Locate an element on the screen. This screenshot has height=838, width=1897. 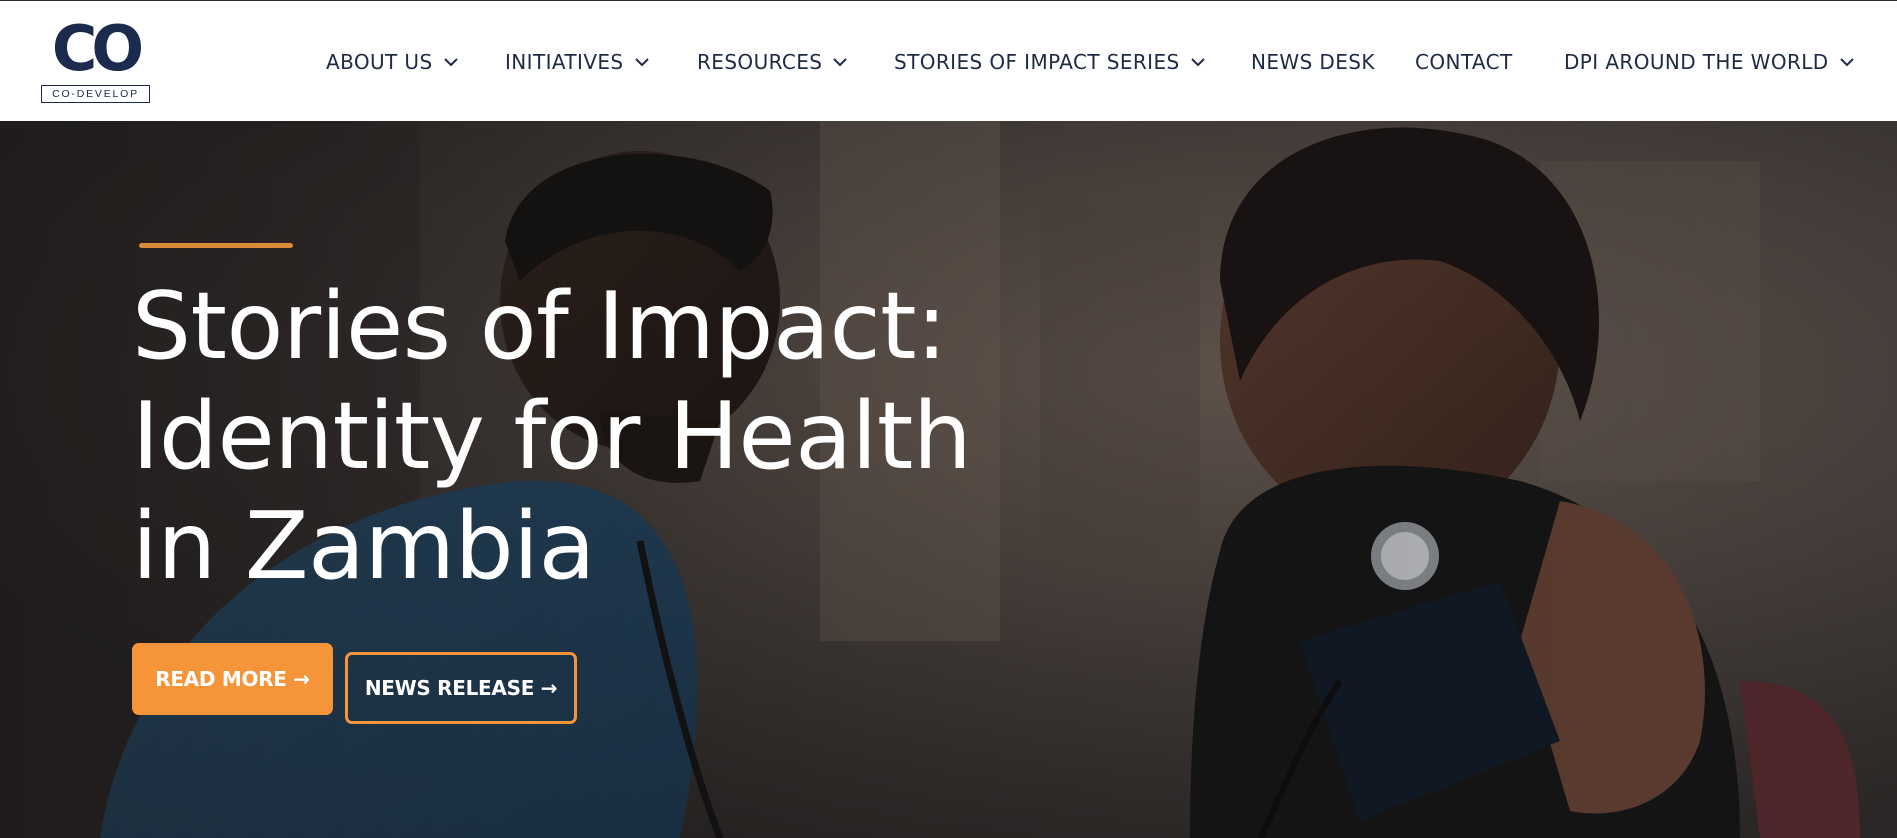
nav-label: INITIATIVES is located at coordinates (564, 62).